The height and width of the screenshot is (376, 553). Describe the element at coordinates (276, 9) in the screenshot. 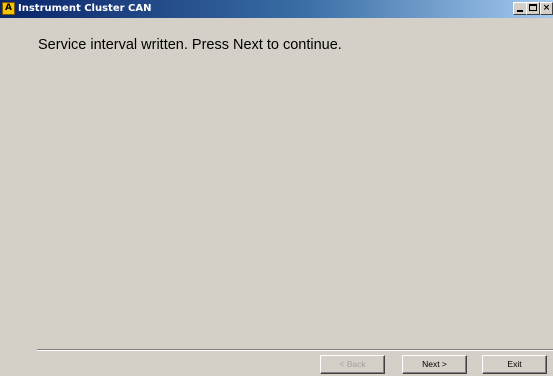

I see `title-bar: A Instrument Cluster CAN ×` at that location.